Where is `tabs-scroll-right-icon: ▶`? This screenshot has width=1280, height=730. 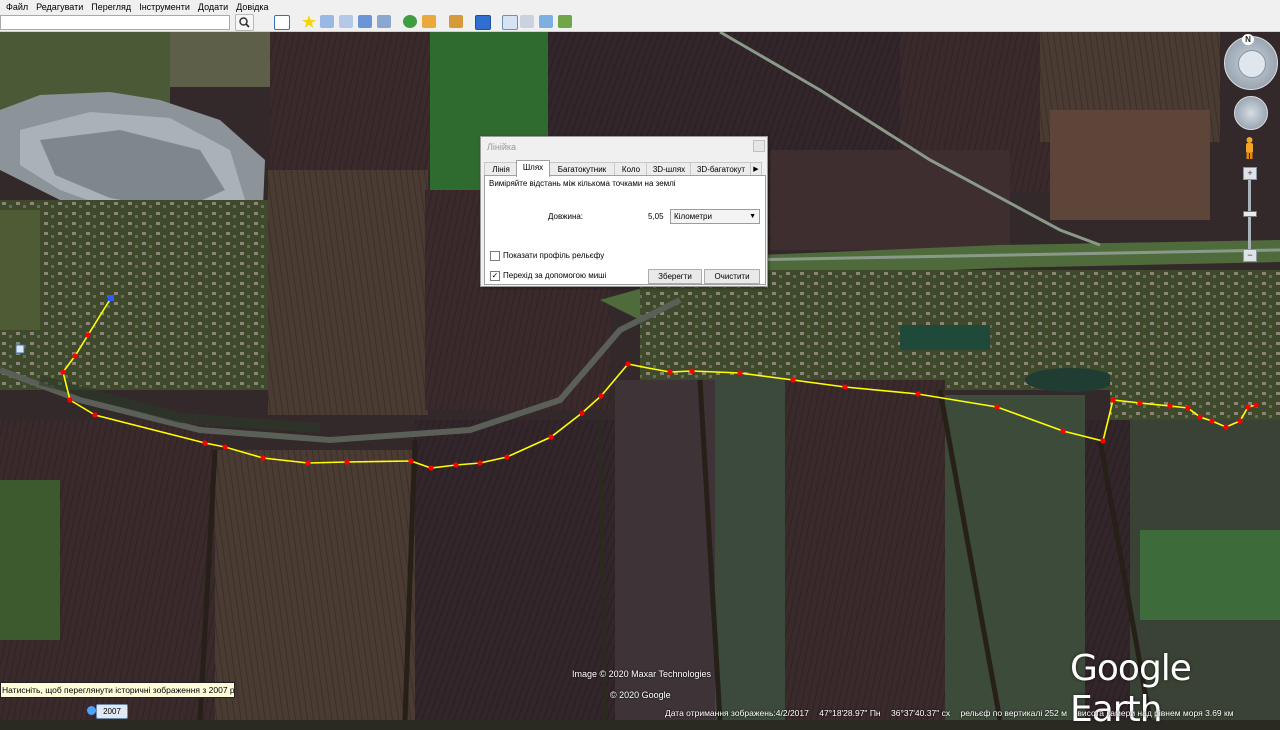 tabs-scroll-right-icon: ▶ is located at coordinates (756, 169).